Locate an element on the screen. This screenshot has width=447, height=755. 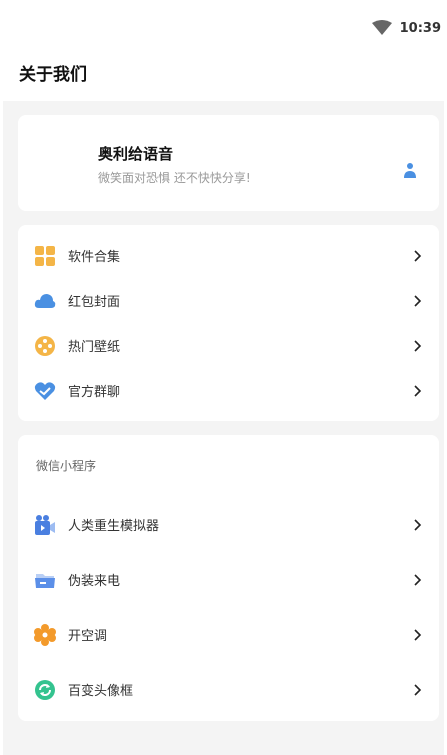
menu-item-wallpaper: 热门壁纸 is located at coordinates (228, 345).